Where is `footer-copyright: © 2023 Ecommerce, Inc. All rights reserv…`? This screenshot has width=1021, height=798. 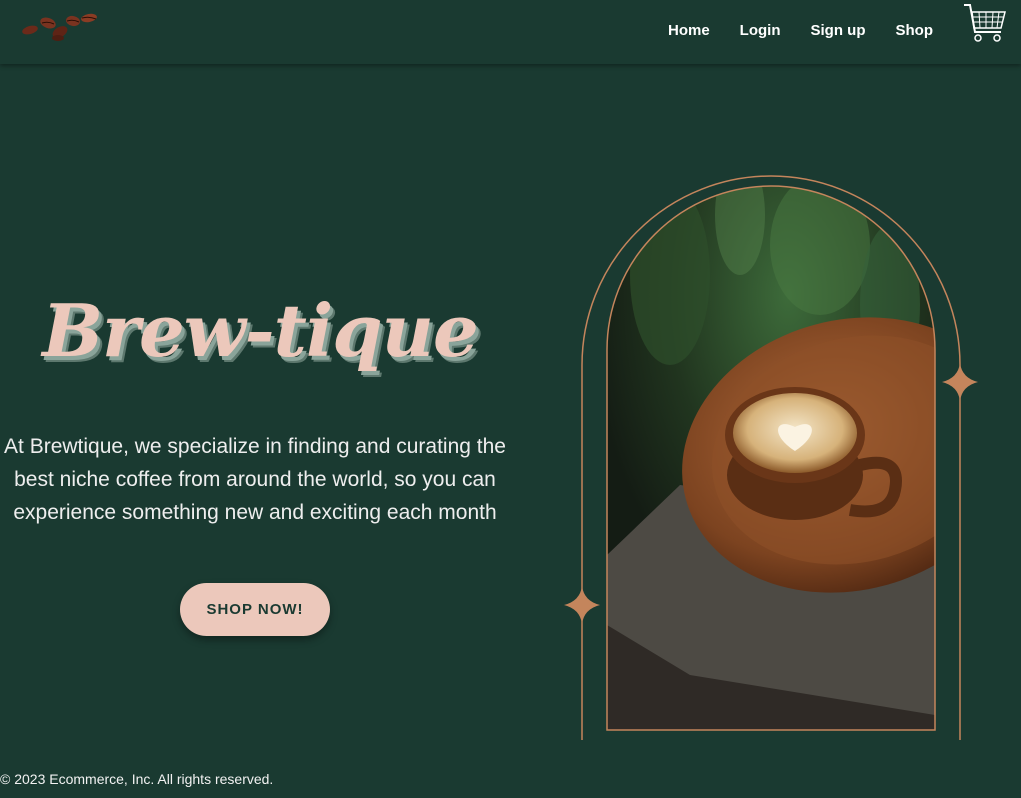
footer-copyright: © 2023 Ecommerce, Inc. All rights reserv… is located at coordinates (137, 779).